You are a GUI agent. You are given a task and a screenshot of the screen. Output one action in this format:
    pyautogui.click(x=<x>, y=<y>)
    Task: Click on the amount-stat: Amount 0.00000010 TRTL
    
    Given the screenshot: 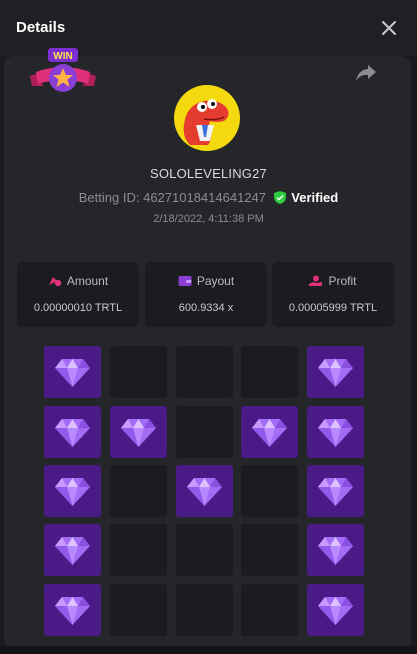 What is the action you would take?
    pyautogui.click(x=78, y=294)
    